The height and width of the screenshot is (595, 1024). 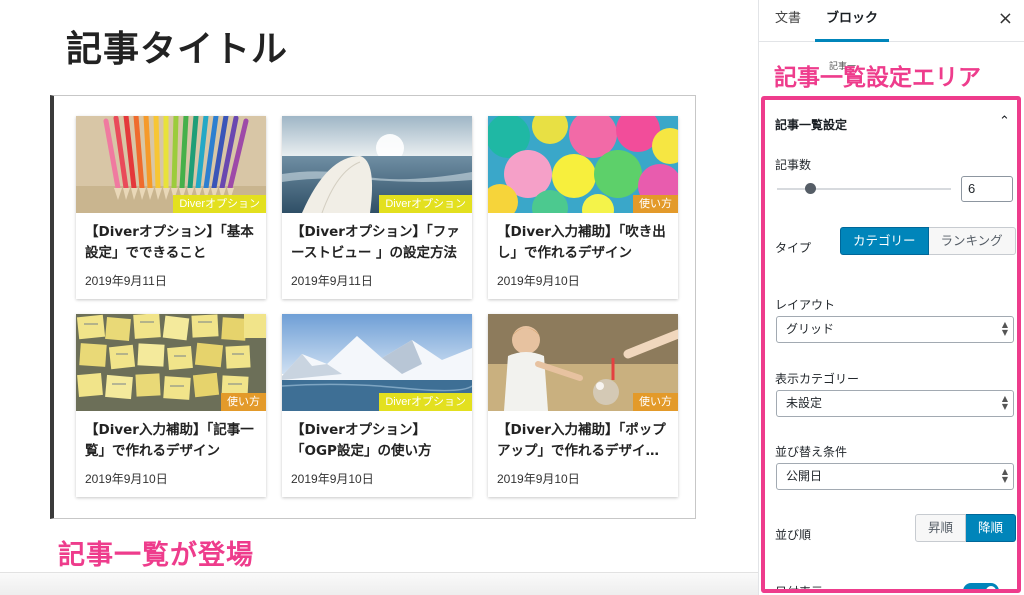 What do you see at coordinates (811, 124) in the screenshot?
I see `panel-title: 記事一覧設定` at bounding box center [811, 124].